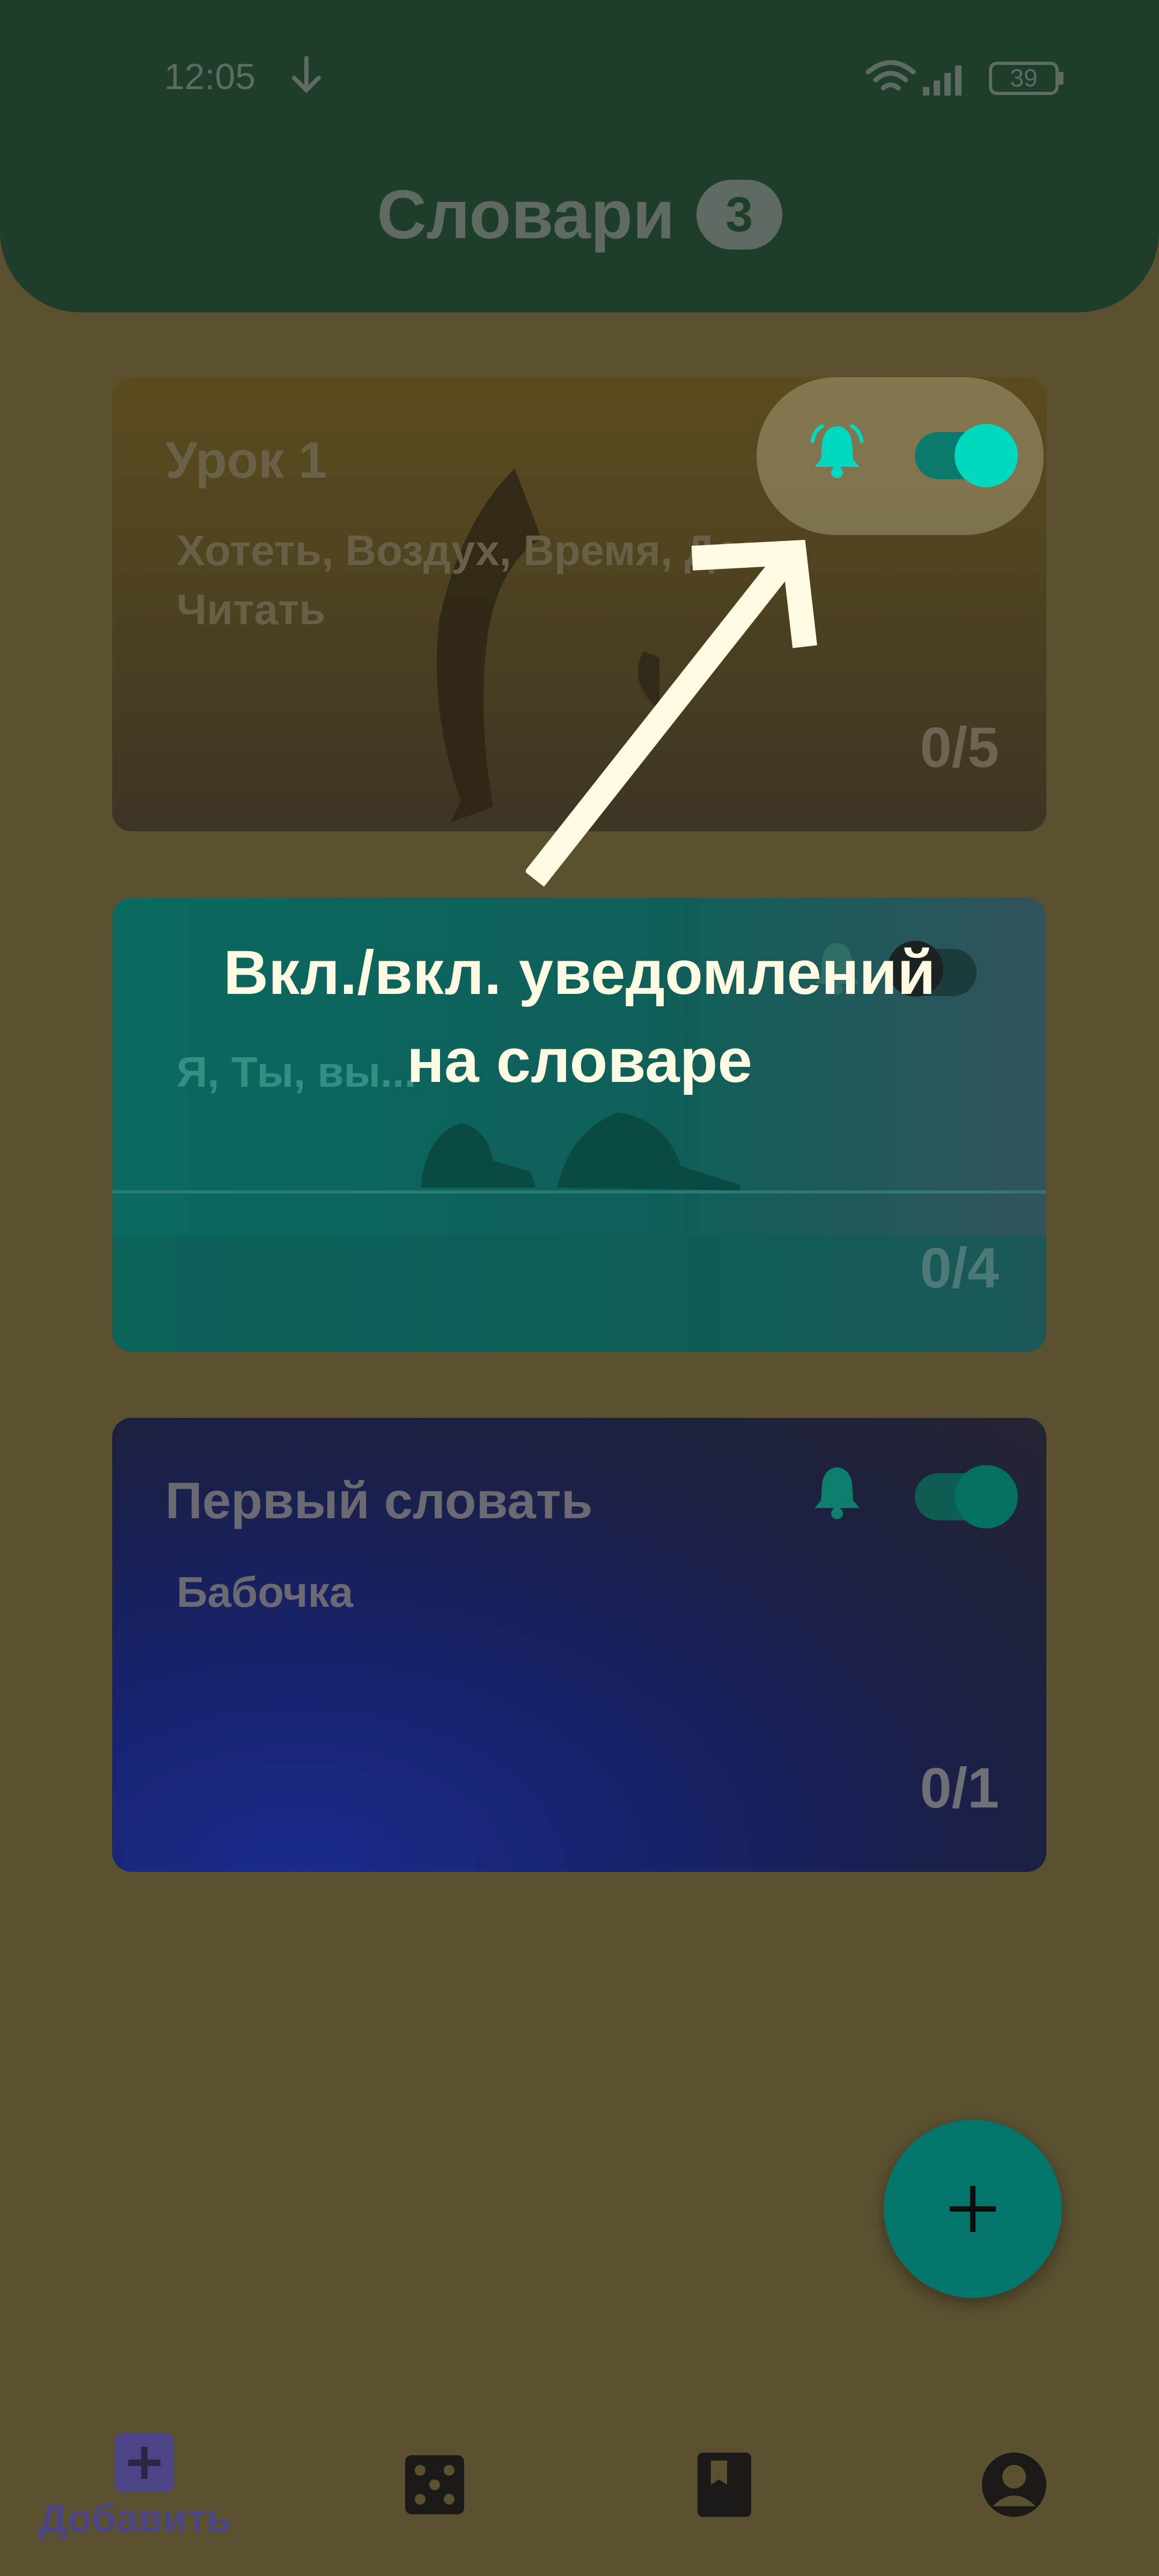  What do you see at coordinates (306, 74) in the screenshot?
I see `download-icon` at bounding box center [306, 74].